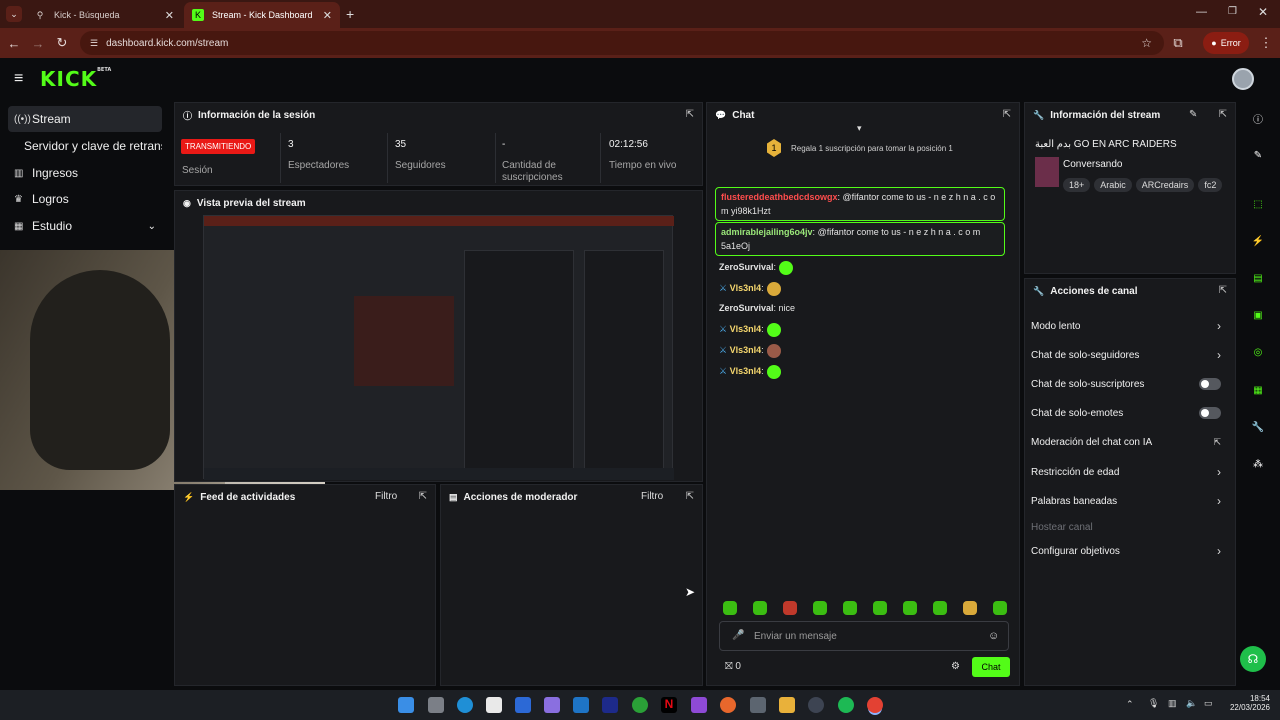  I want to click on battery-icon: ▭, so click(1208, 703).